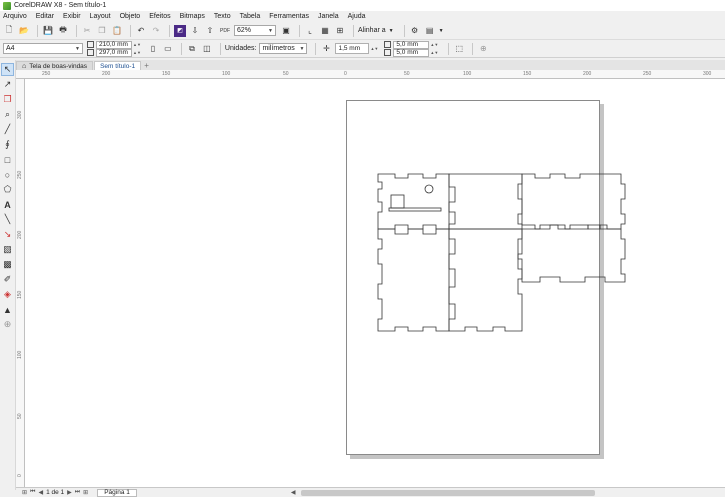 This screenshot has width=725, height=497. I want to click on connector-tool-icon: ↘, so click(7, 234).